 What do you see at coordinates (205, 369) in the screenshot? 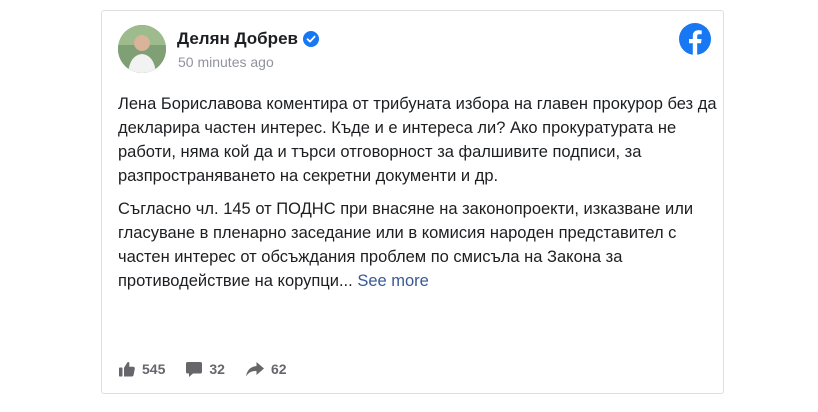
I see `comment-button: 32` at bounding box center [205, 369].